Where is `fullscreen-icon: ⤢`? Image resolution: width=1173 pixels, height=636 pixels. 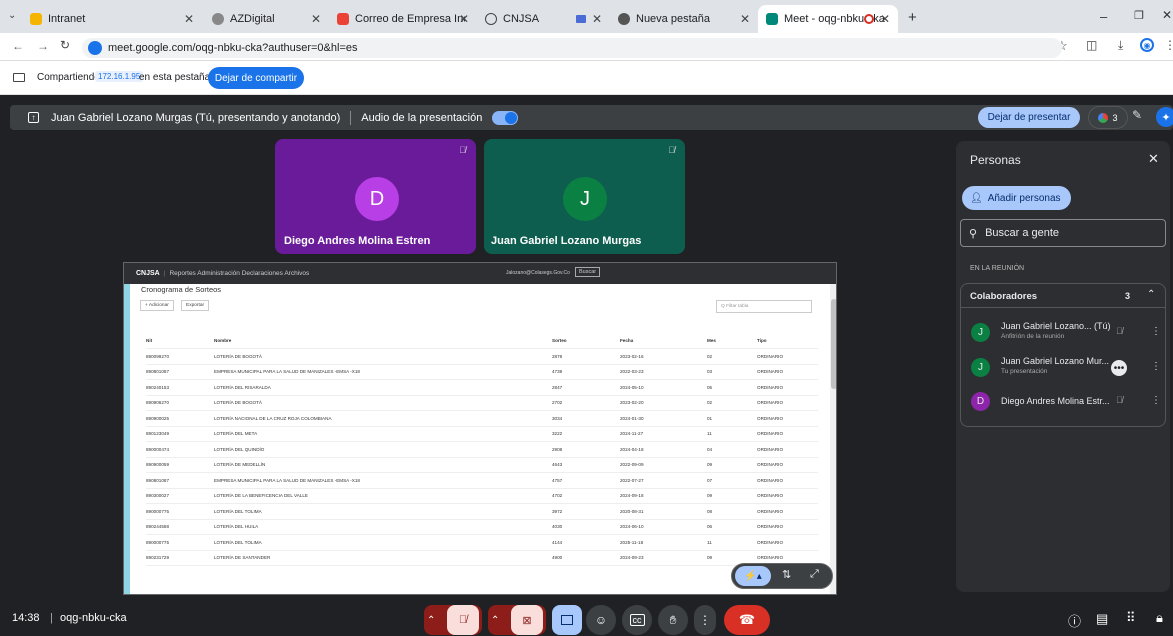 fullscreen-icon: ⤢ is located at coordinates (814, 574).